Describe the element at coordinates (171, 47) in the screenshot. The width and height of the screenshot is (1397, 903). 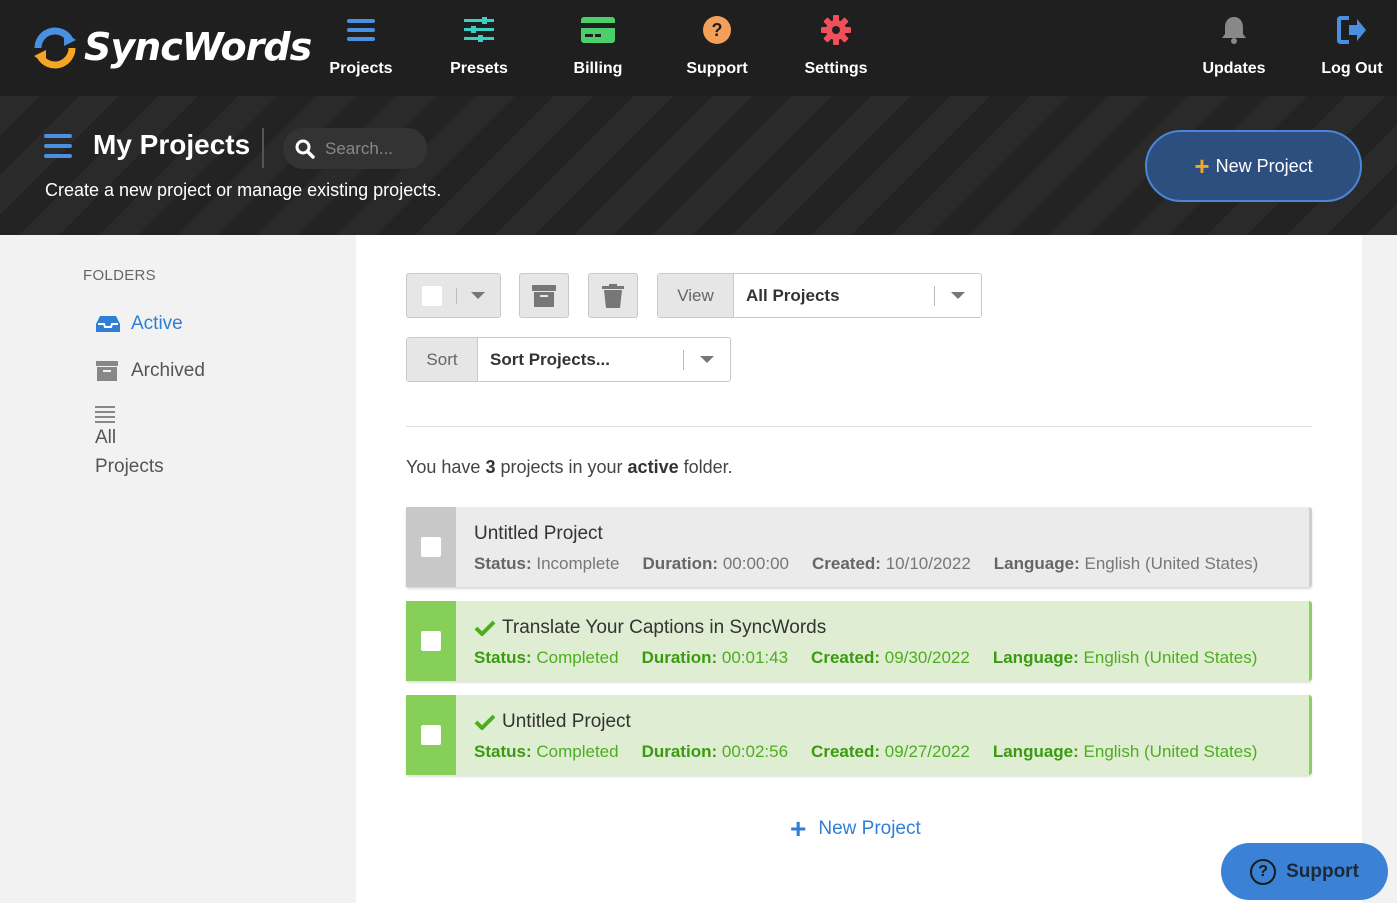
I see `logo: SyncWords` at that location.